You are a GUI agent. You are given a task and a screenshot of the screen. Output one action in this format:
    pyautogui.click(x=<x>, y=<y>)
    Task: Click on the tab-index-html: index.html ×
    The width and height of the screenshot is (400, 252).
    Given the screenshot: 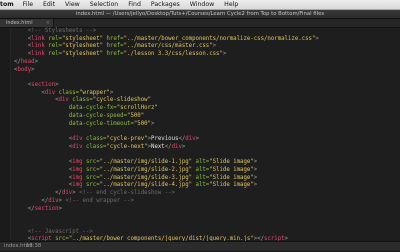 What is the action you would take?
    pyautogui.click(x=27, y=23)
    